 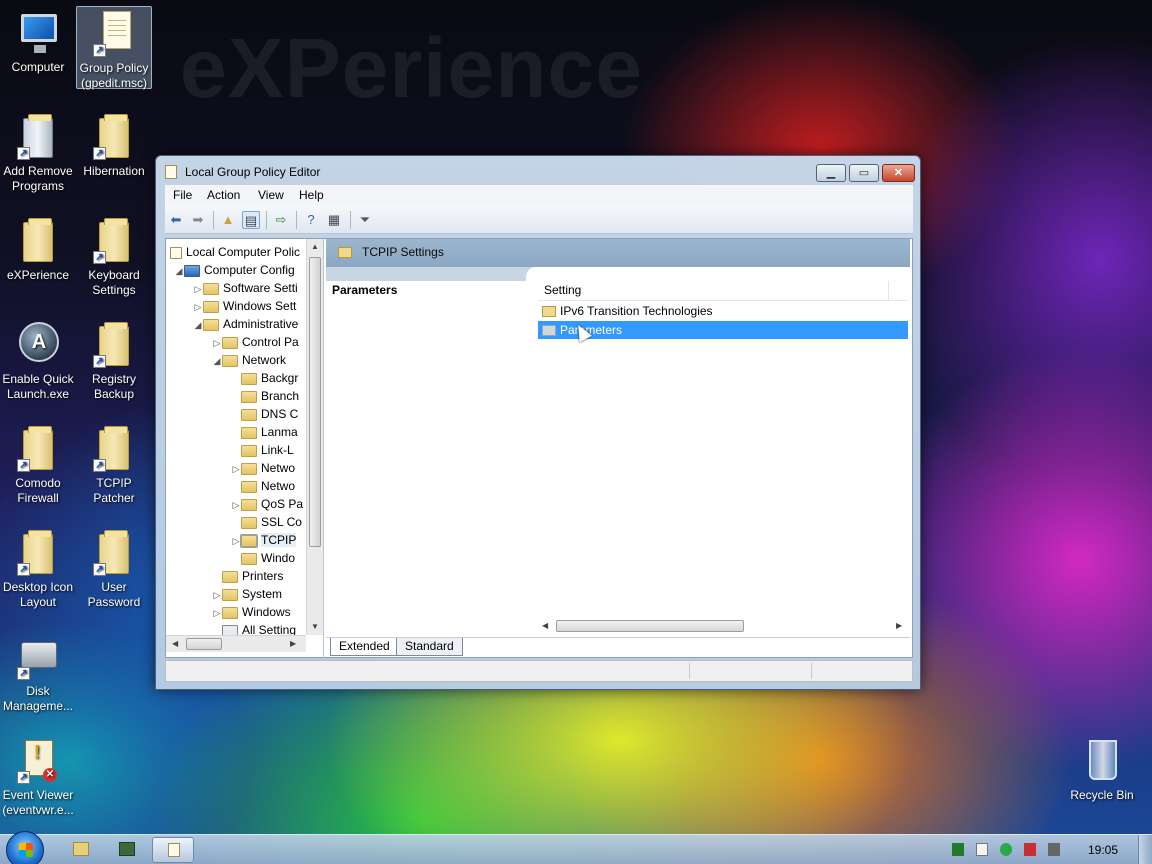 I want to click on taskbar-network-button, so click(x=127, y=850).